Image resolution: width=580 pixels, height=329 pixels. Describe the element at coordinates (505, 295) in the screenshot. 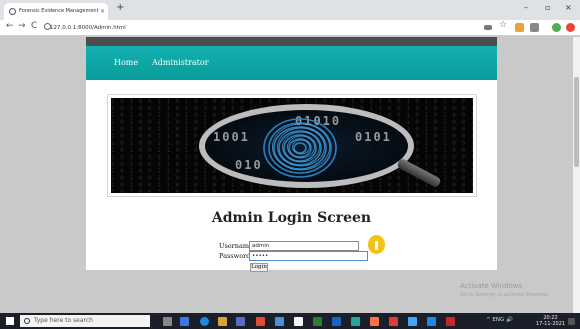

I see `activate-windows-subtitle: Go to Settings to activate Windows.` at that location.